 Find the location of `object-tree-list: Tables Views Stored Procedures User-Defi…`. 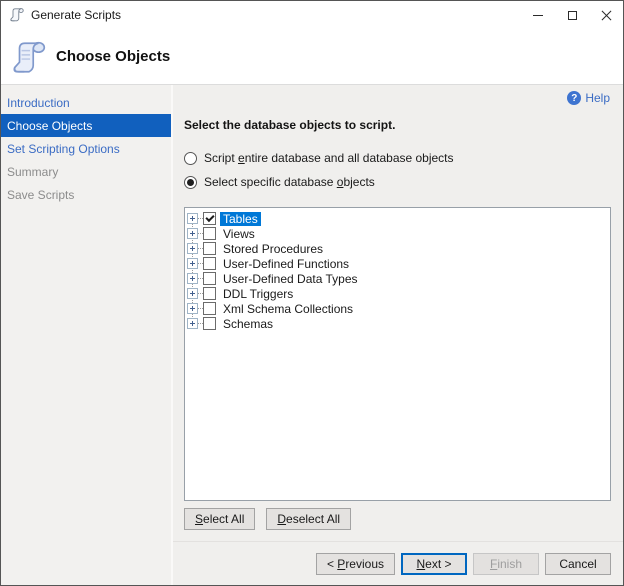

object-tree-list: Tables Views Stored Procedures User-Defi… is located at coordinates (397, 269).